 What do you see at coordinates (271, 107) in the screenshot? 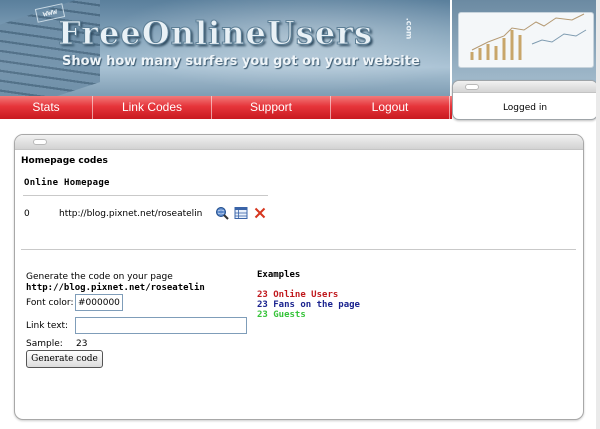
I see `nav-item-support: Support` at bounding box center [271, 107].